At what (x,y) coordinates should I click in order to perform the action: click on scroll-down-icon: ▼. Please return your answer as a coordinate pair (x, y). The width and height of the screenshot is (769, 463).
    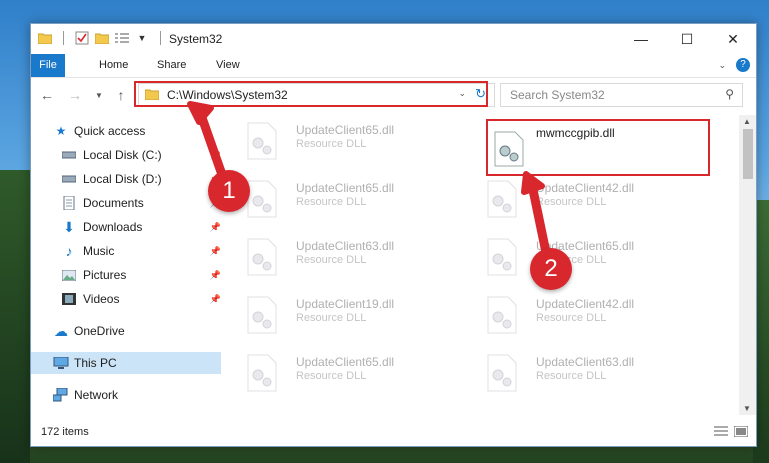
    Looking at the image, I should click on (747, 408).